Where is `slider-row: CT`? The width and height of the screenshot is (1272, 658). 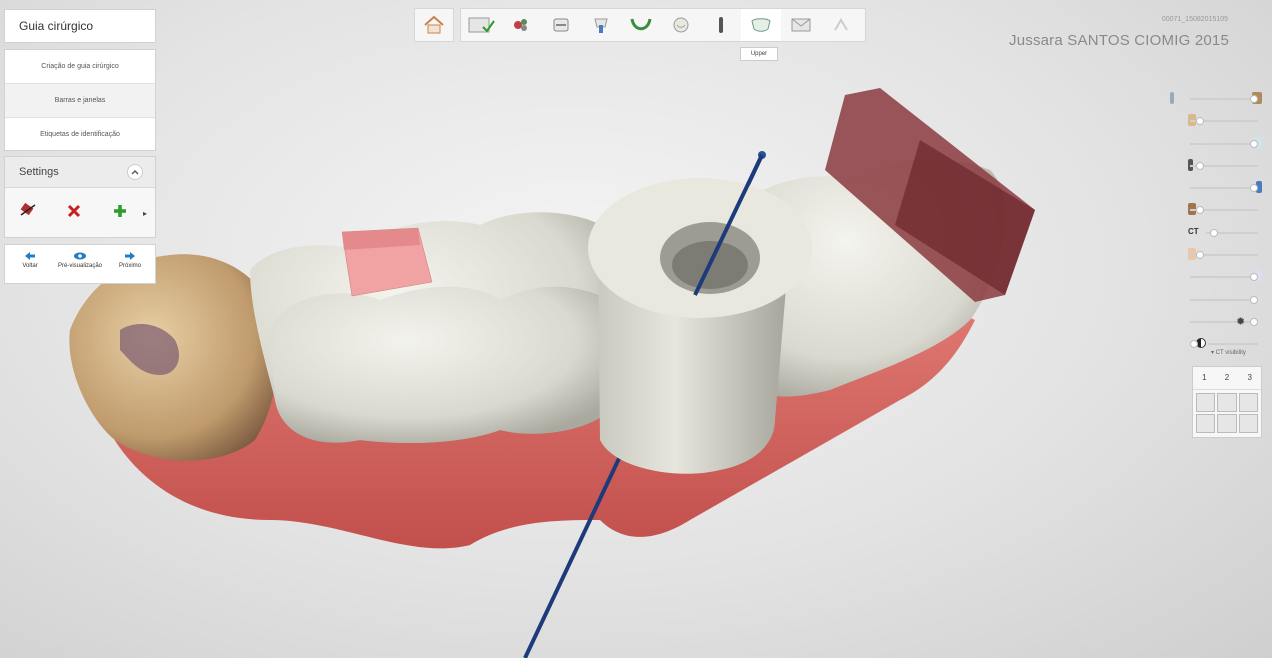
slider-row: CT is located at coordinates (1216, 233).